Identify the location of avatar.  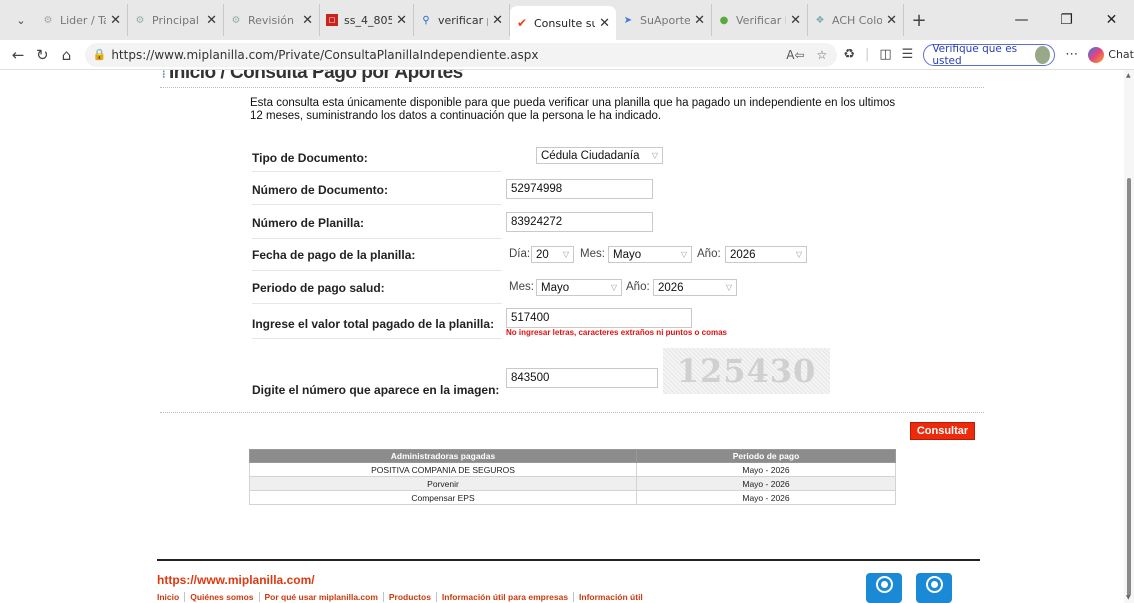
(1043, 54).